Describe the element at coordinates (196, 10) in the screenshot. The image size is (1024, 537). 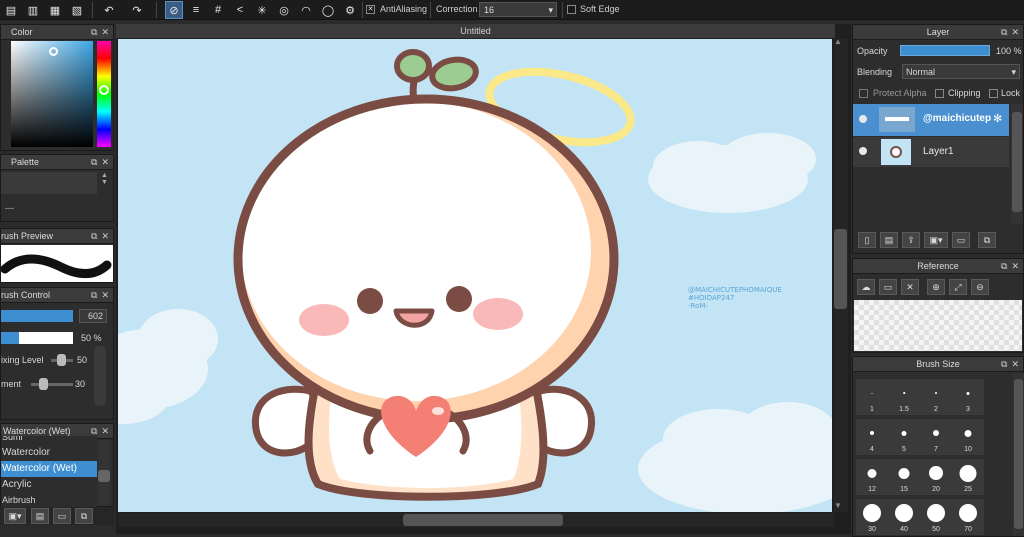
I see `parallel-snap-icon: ≡` at that location.